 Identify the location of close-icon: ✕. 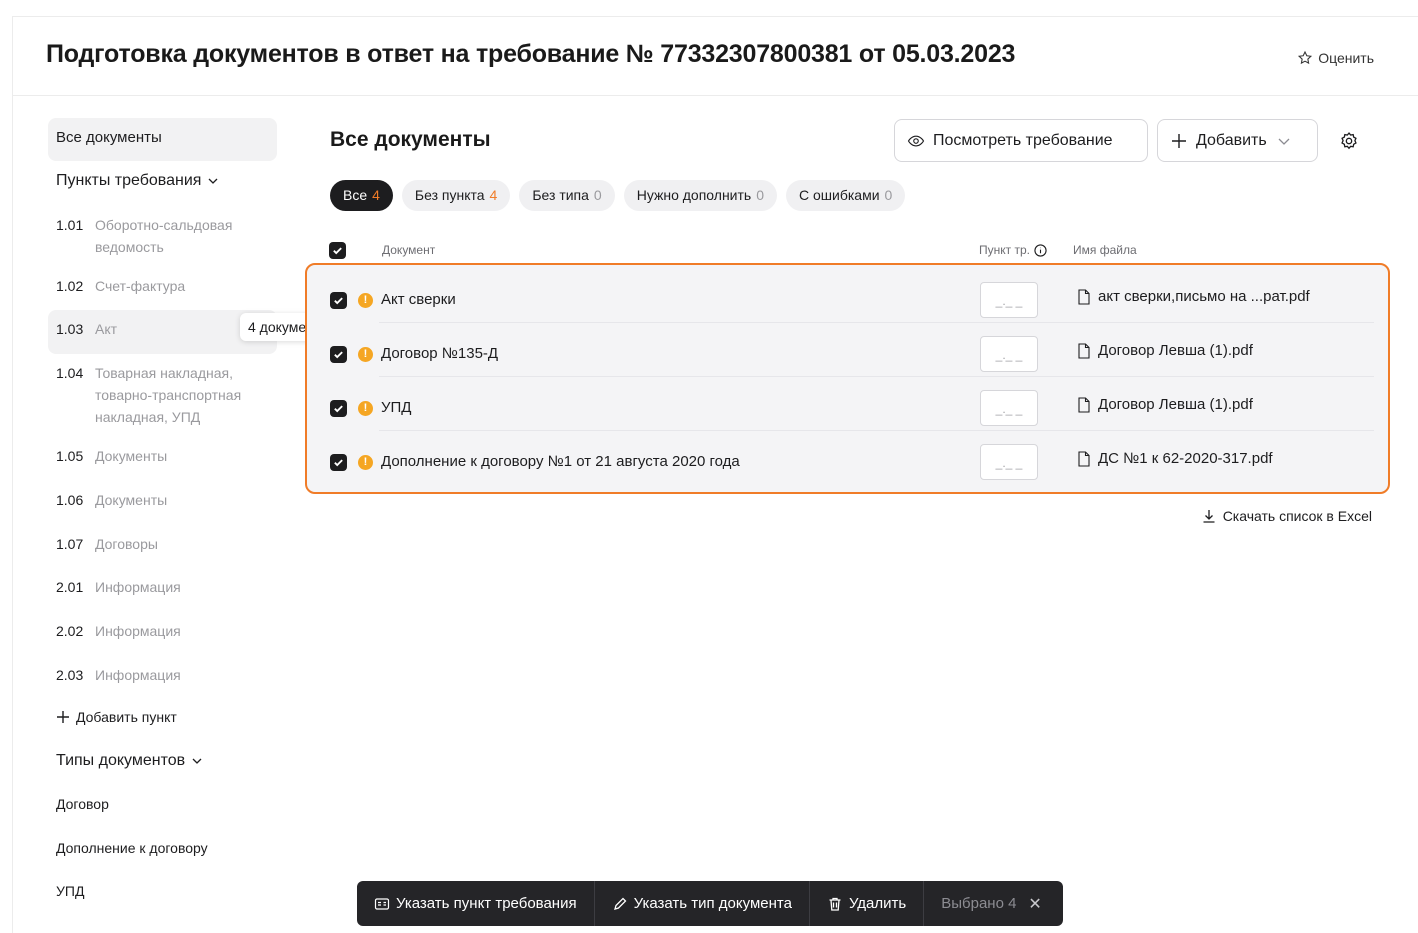
(1034, 904).